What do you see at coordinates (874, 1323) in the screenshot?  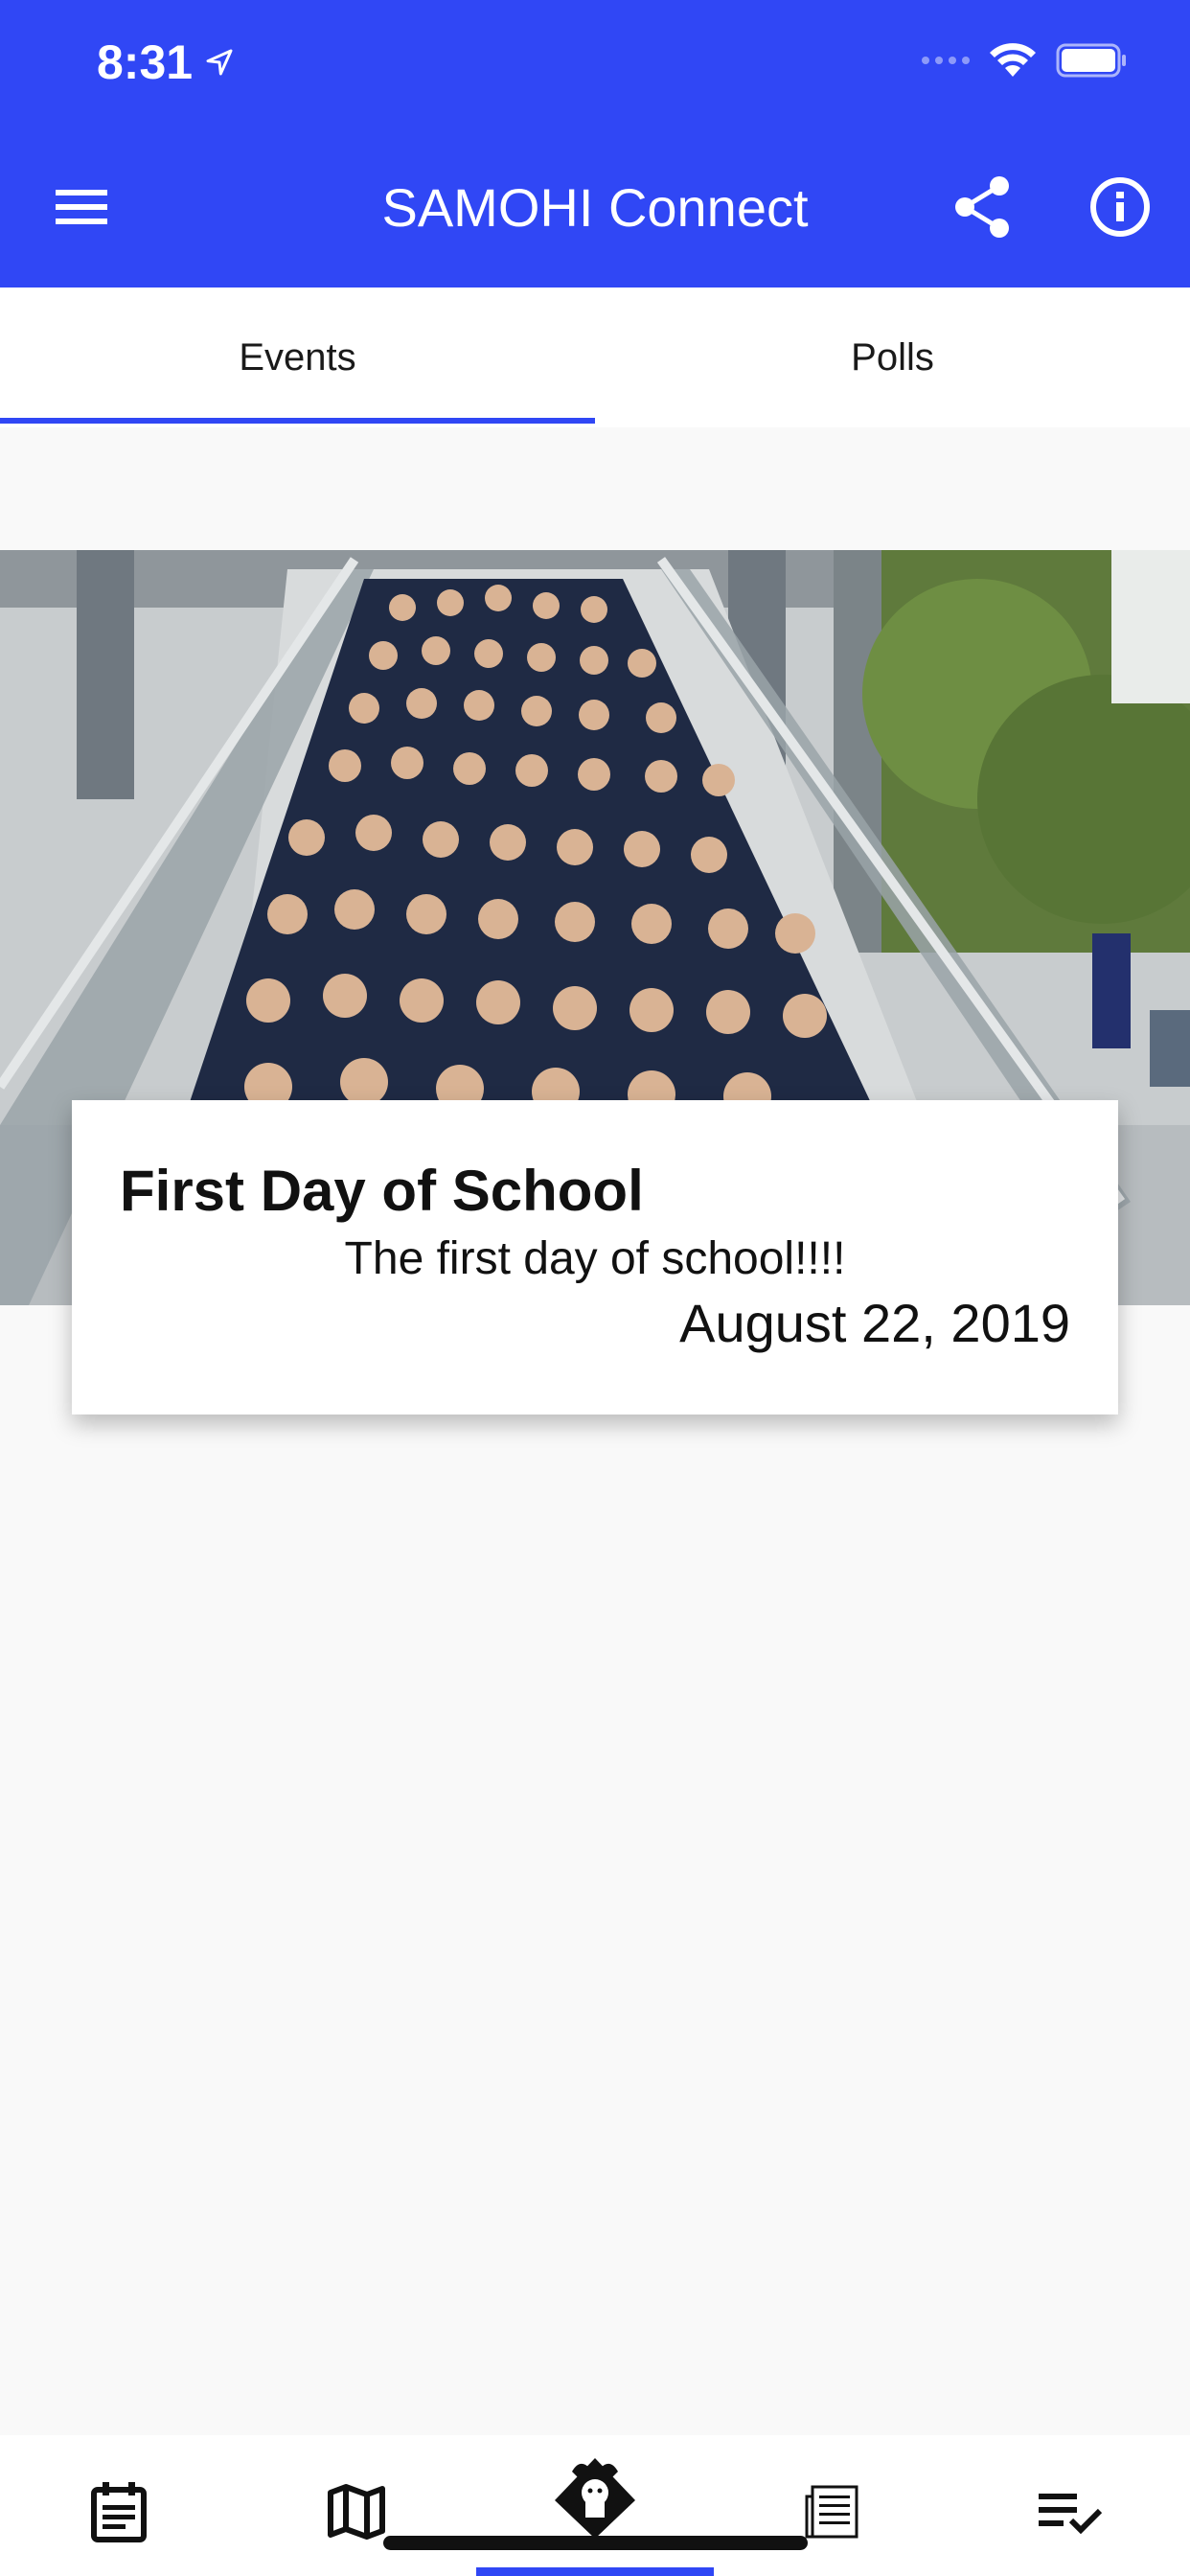 I see `event-date: August 22, 2019` at bounding box center [874, 1323].